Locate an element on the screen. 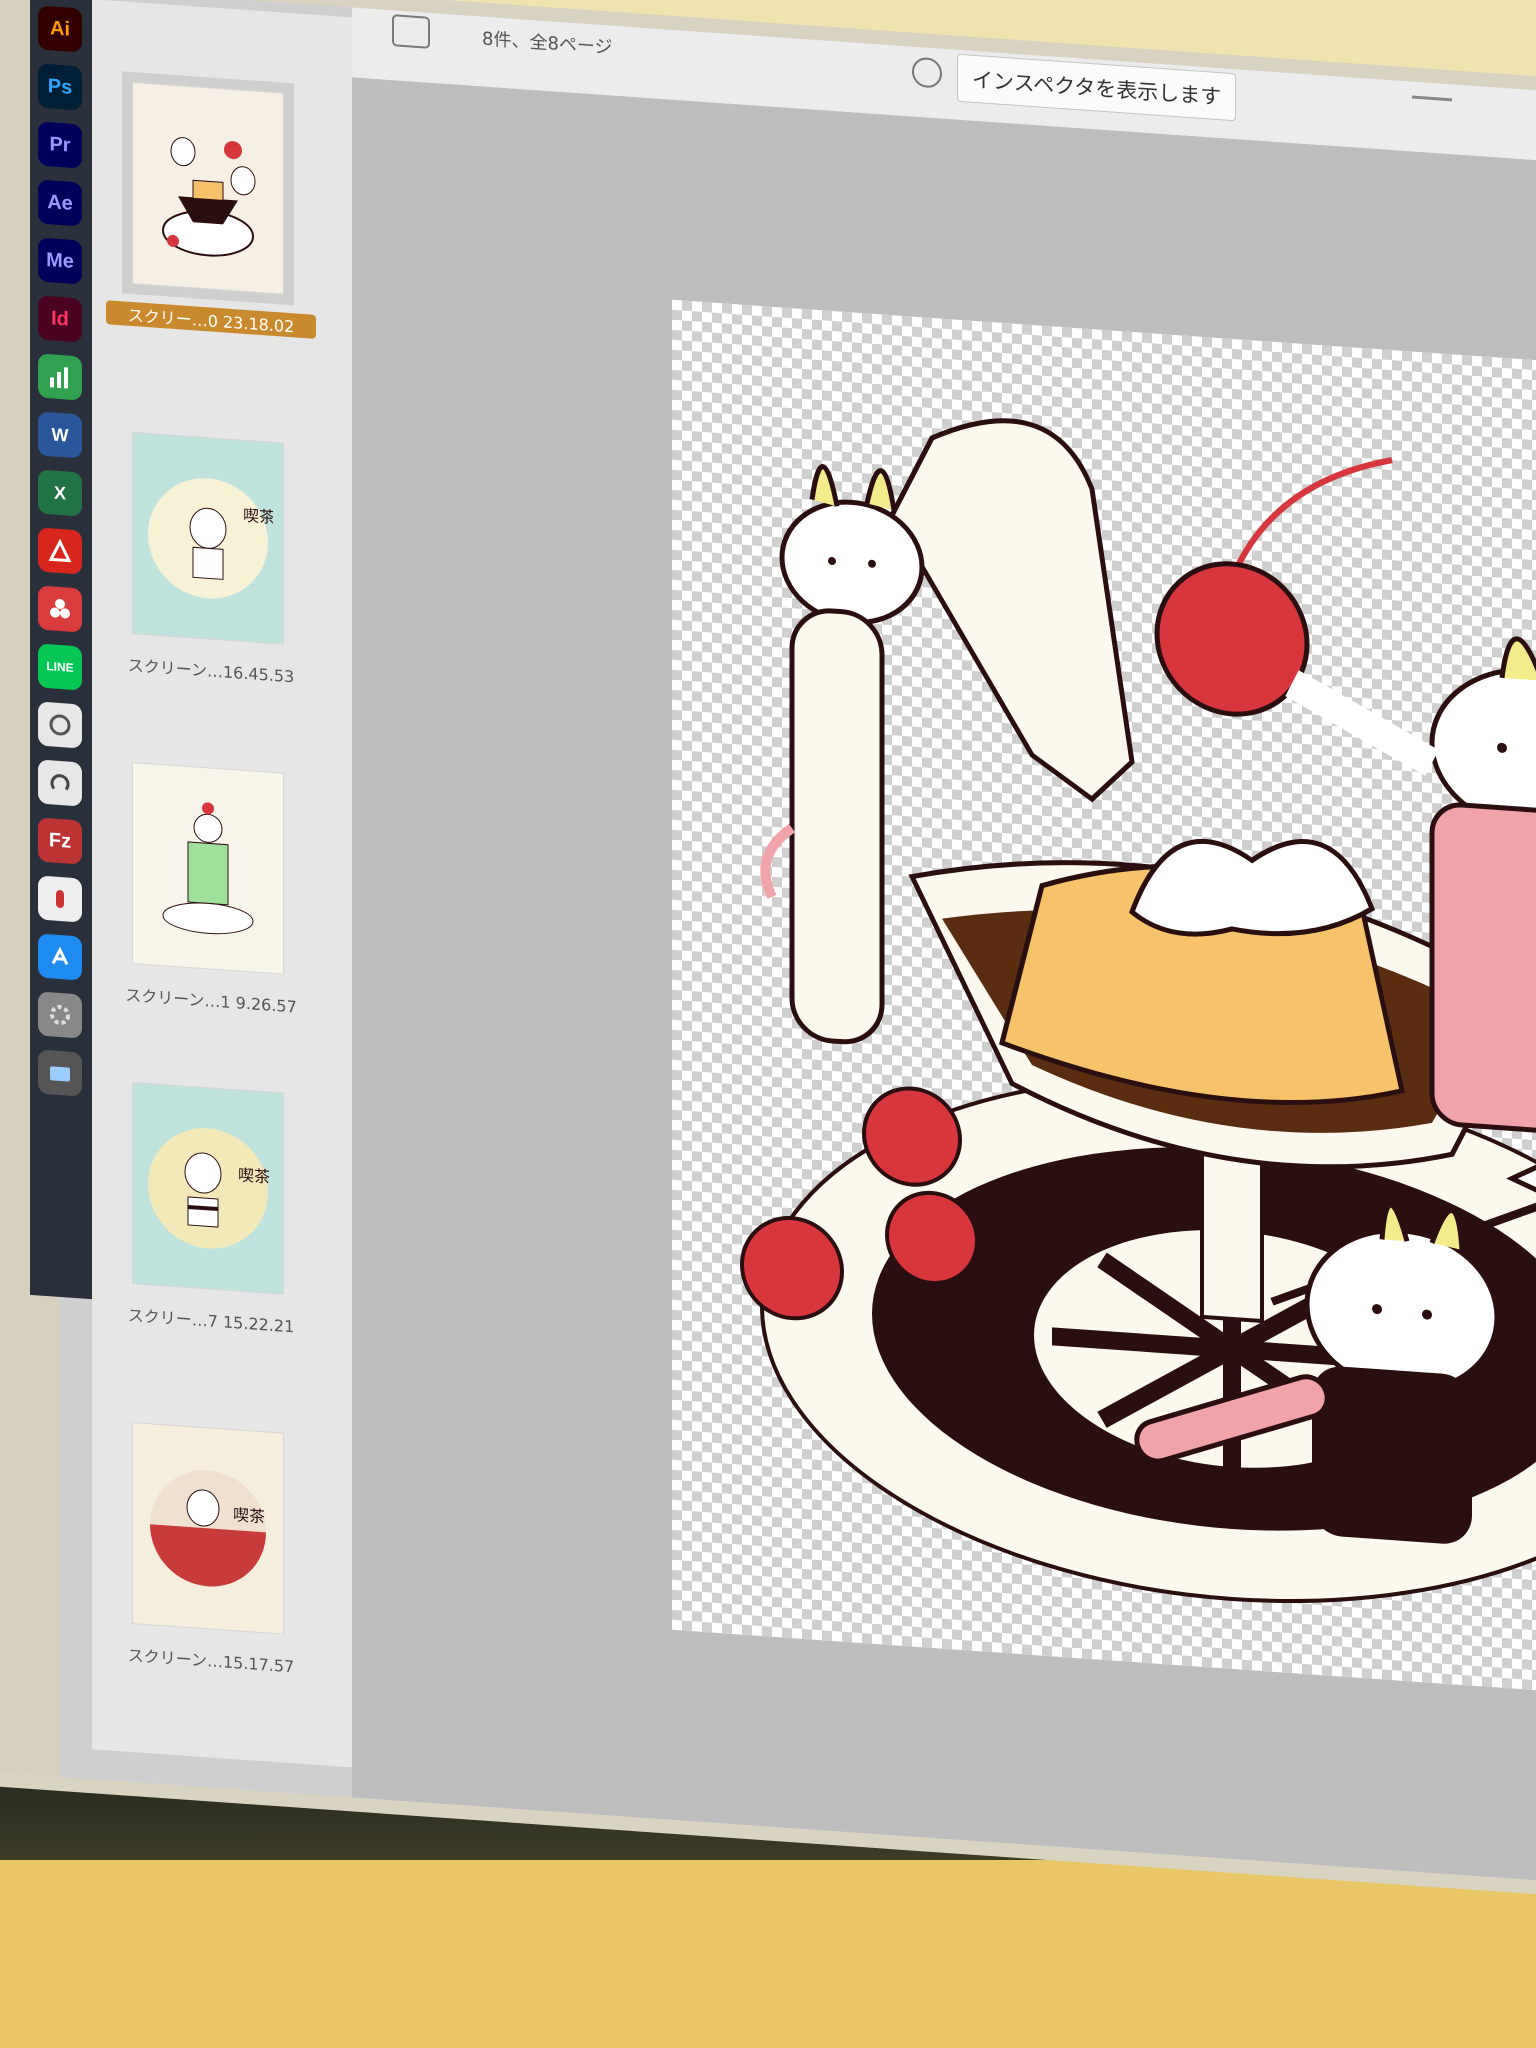  thumbnail-page-2: 喫茶 is located at coordinates (208, 538).